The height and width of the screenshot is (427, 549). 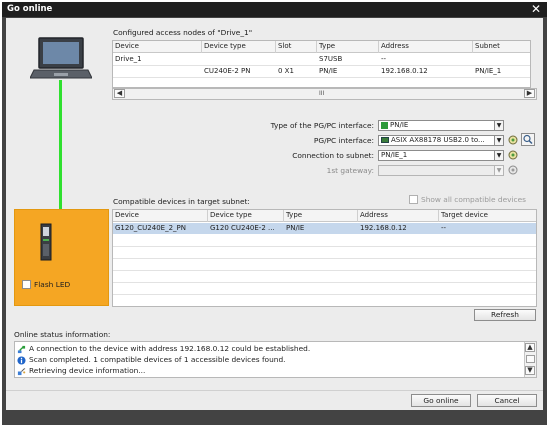 I want to click on subnet-connection-value: PN/IE_1, so click(x=394, y=155).